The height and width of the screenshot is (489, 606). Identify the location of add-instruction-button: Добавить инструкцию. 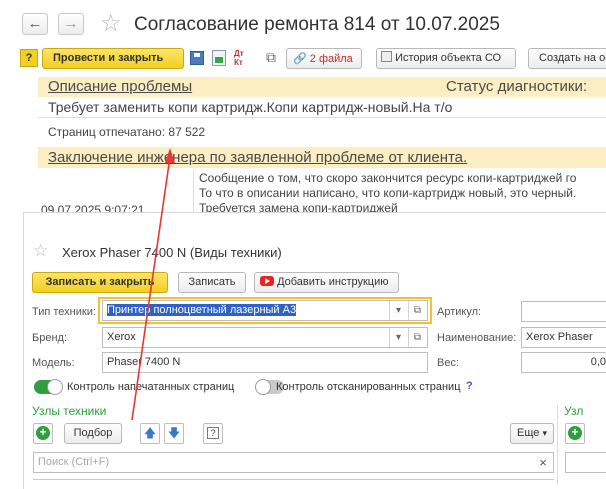
(326, 282).